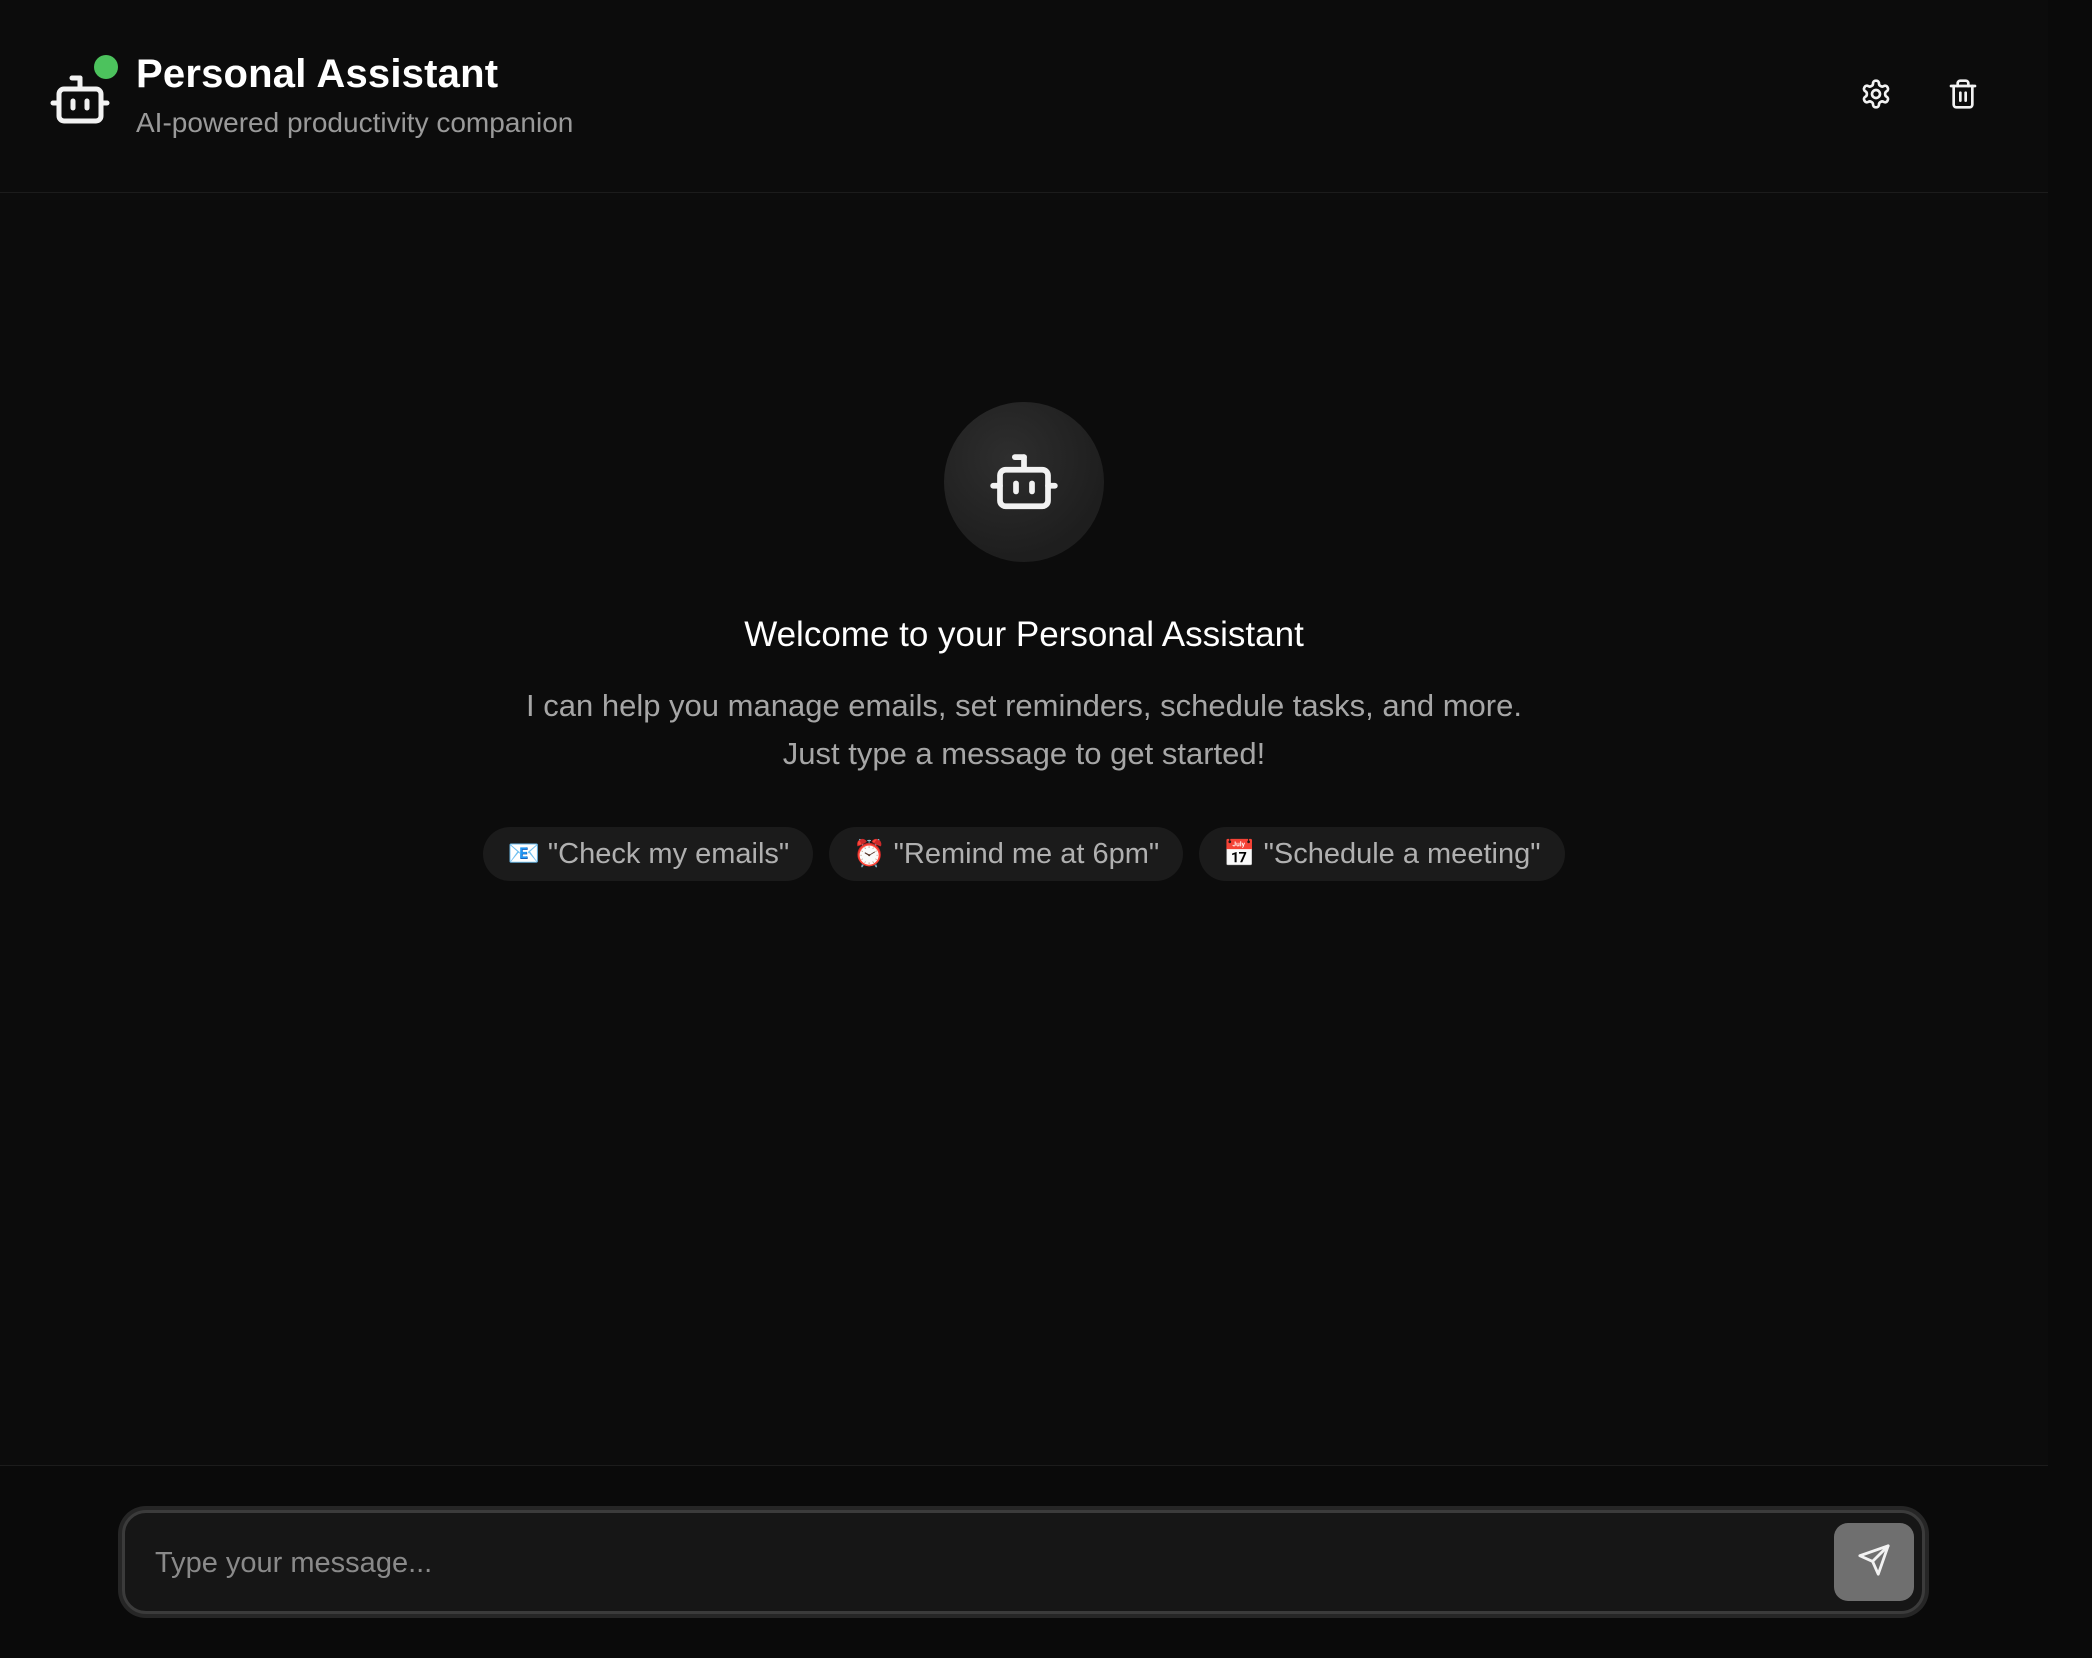  Describe the element at coordinates (1402, 853) in the screenshot. I see `suggestion-label: "Schedule a meeting"` at that location.